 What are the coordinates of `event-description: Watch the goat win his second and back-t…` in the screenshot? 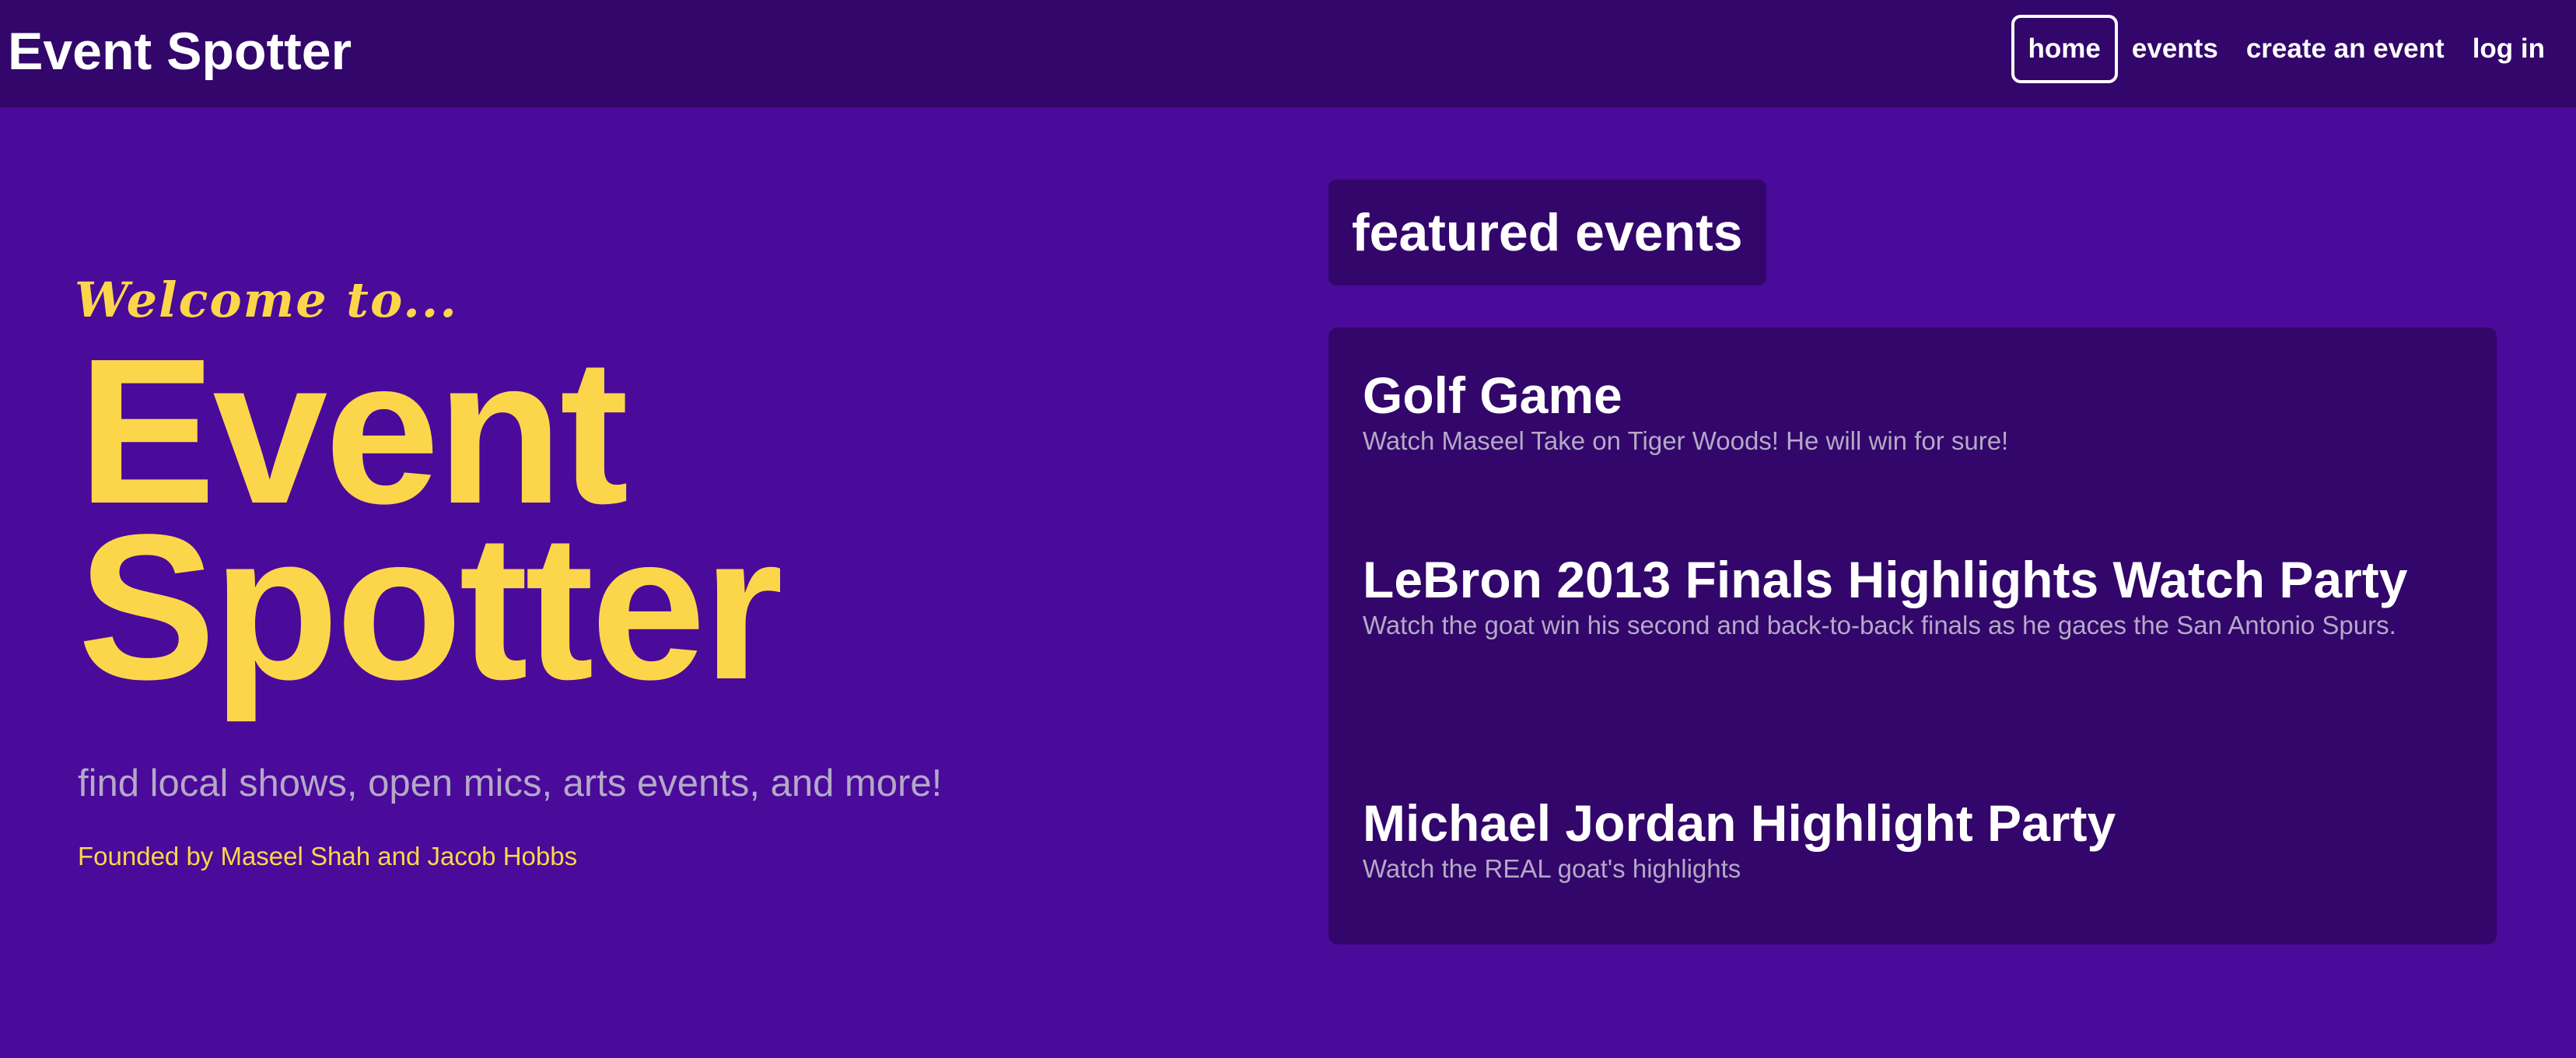 It's located at (1879, 625).